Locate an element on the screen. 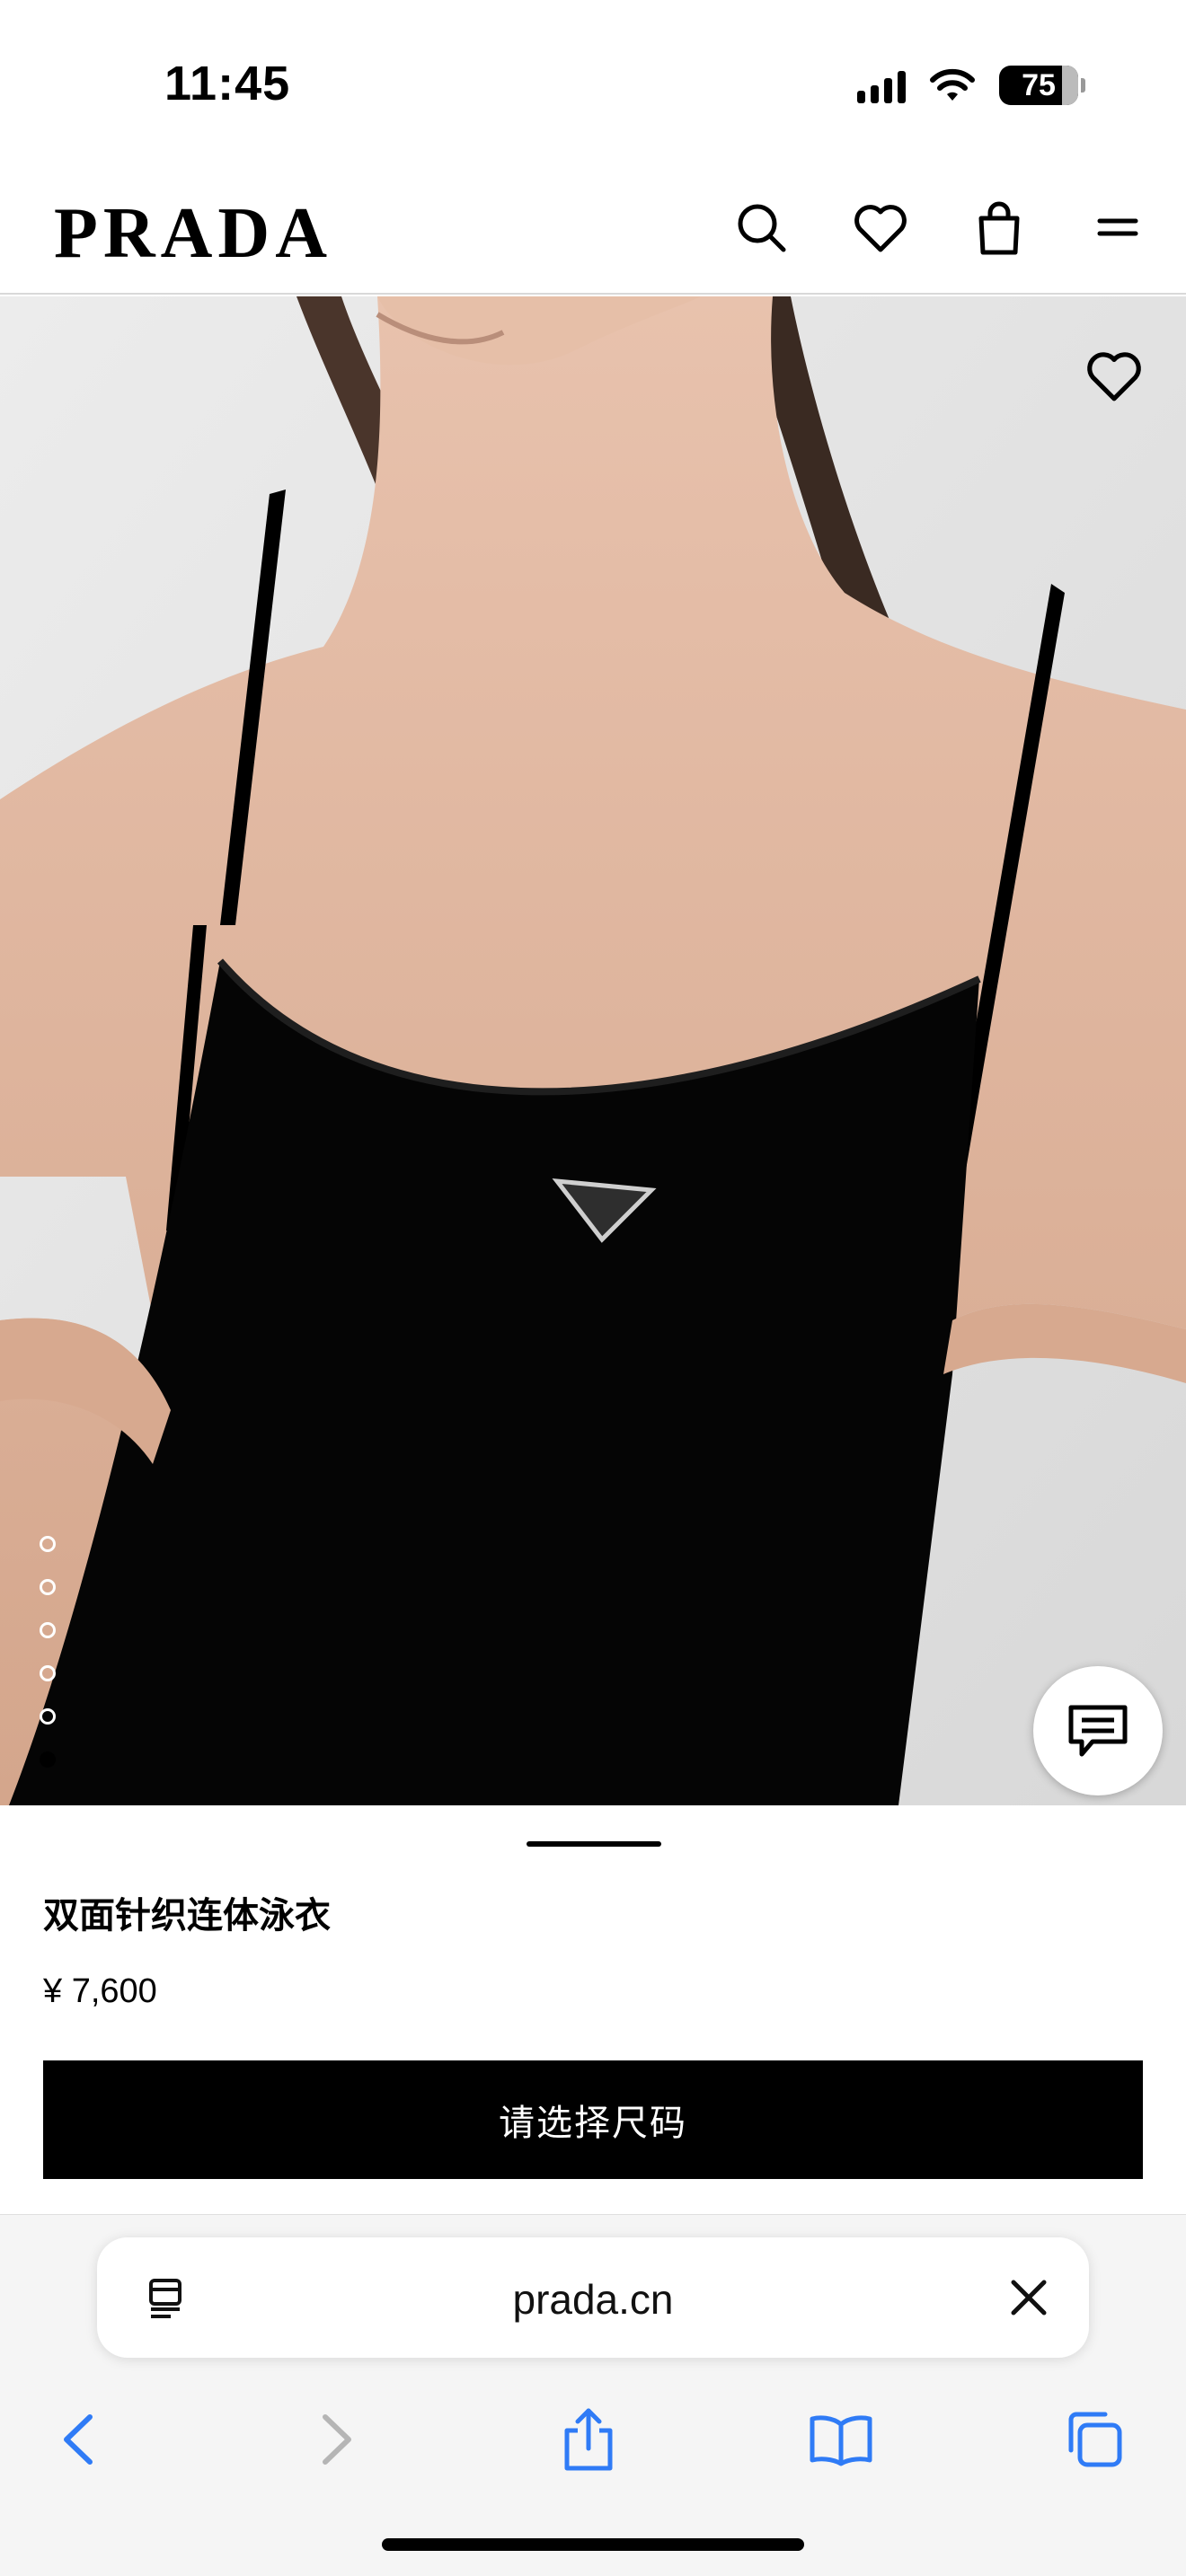 Image resolution: width=1186 pixels, height=2576 pixels. wifi-icon is located at coordinates (952, 84).